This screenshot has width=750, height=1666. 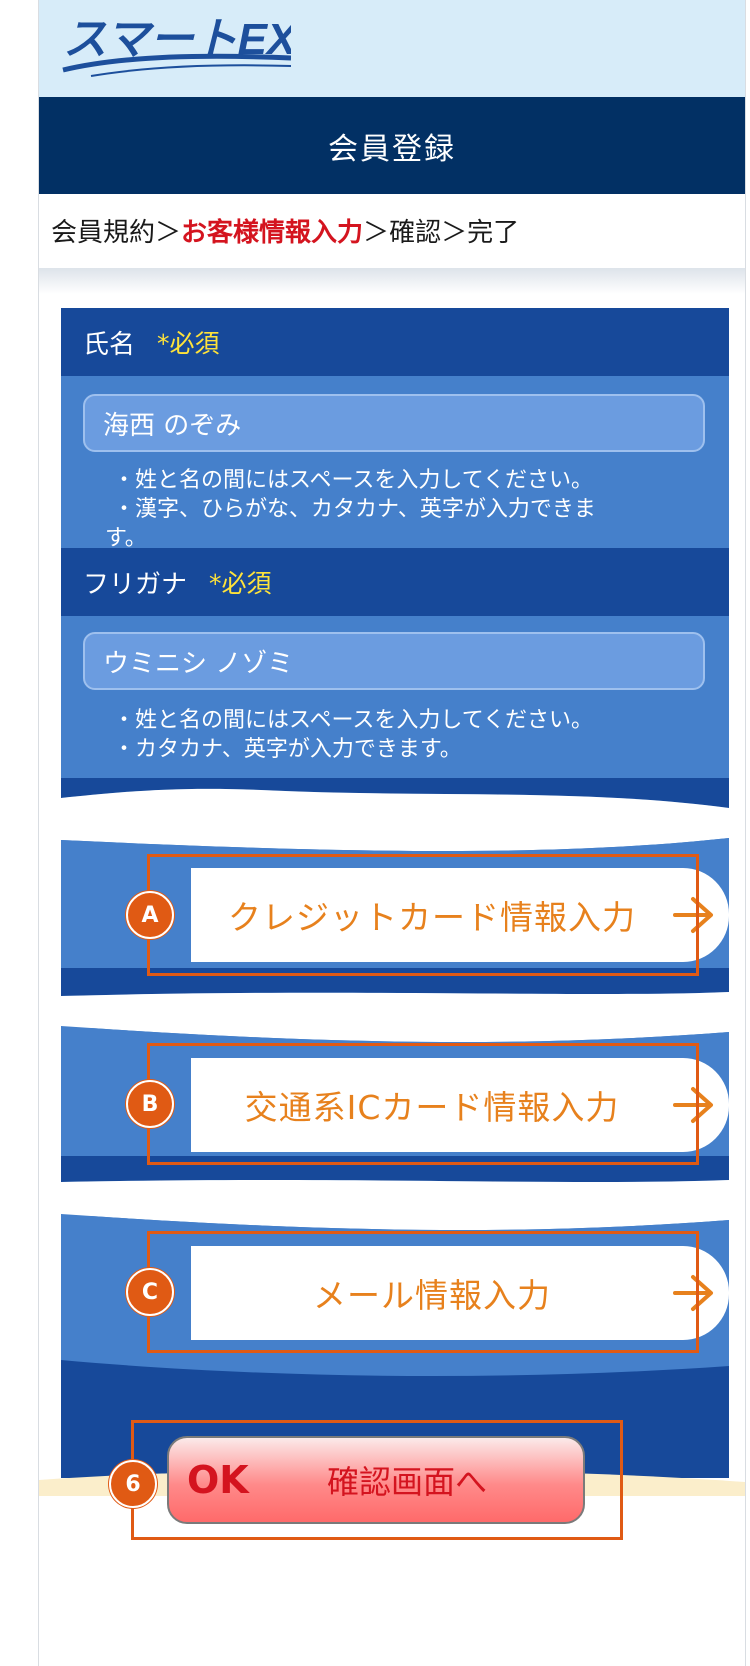 What do you see at coordinates (109, 344) in the screenshot?
I see `name-label: 氏名` at bounding box center [109, 344].